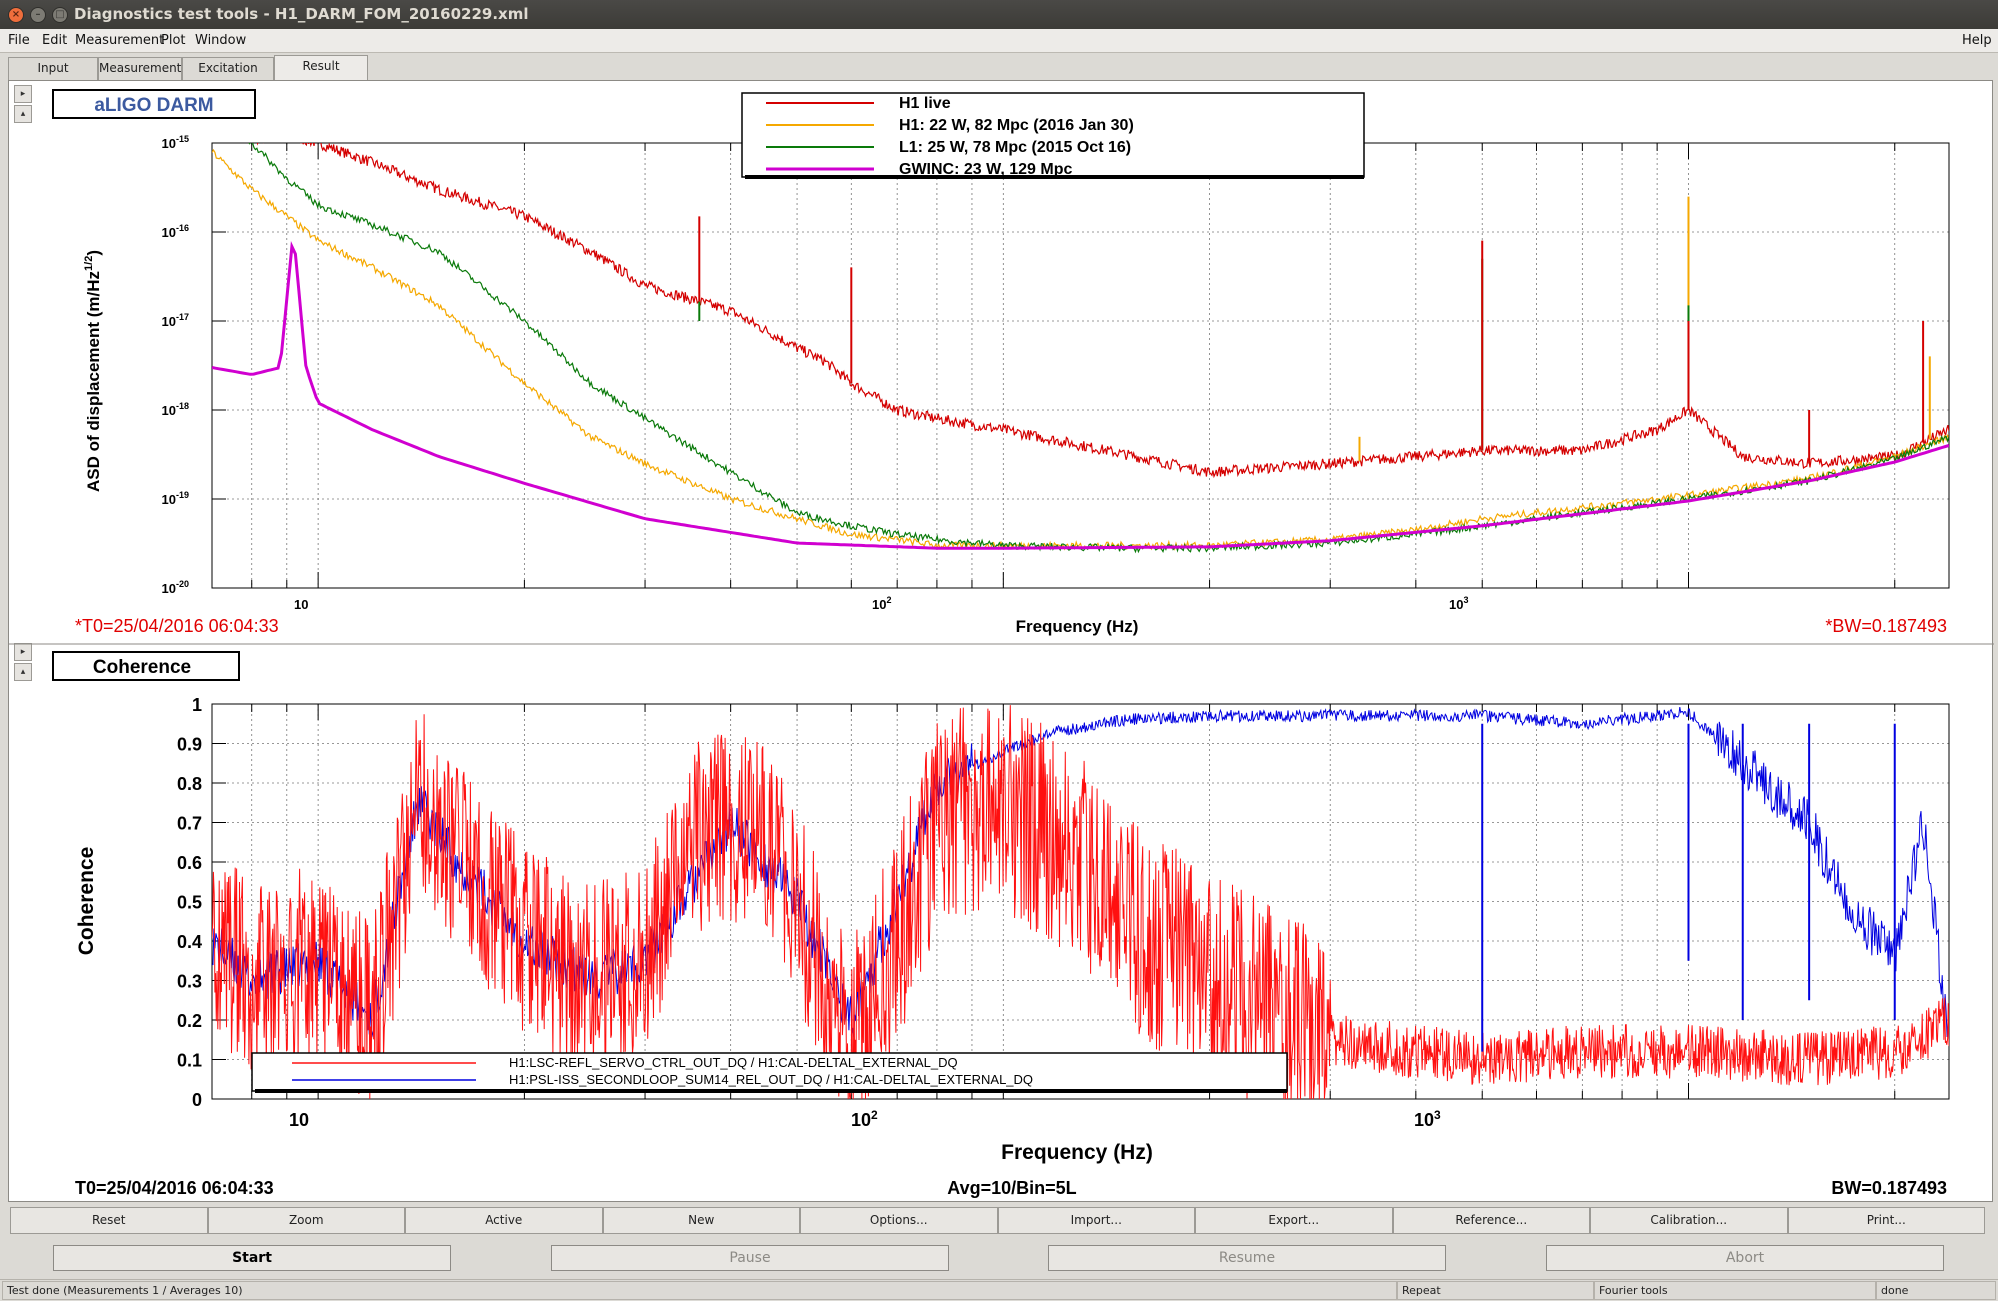 The image size is (1998, 1301). What do you see at coordinates (999, 1260) in the screenshot?
I see `measurement-controls: Start Pause Resume Abort` at bounding box center [999, 1260].